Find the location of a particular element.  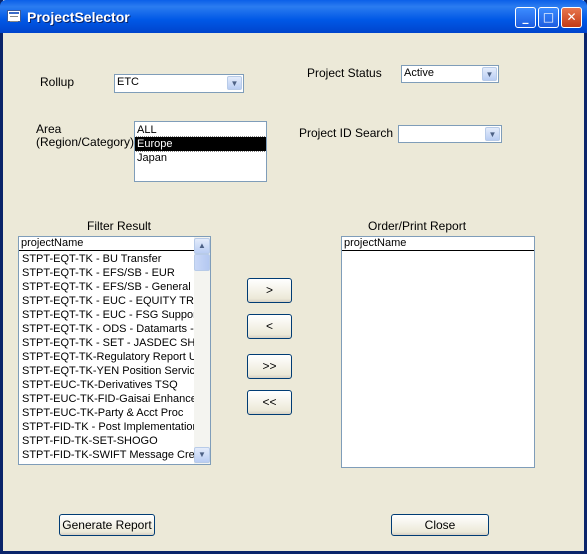

order-report-label: Order/Print Report is located at coordinates (417, 226).